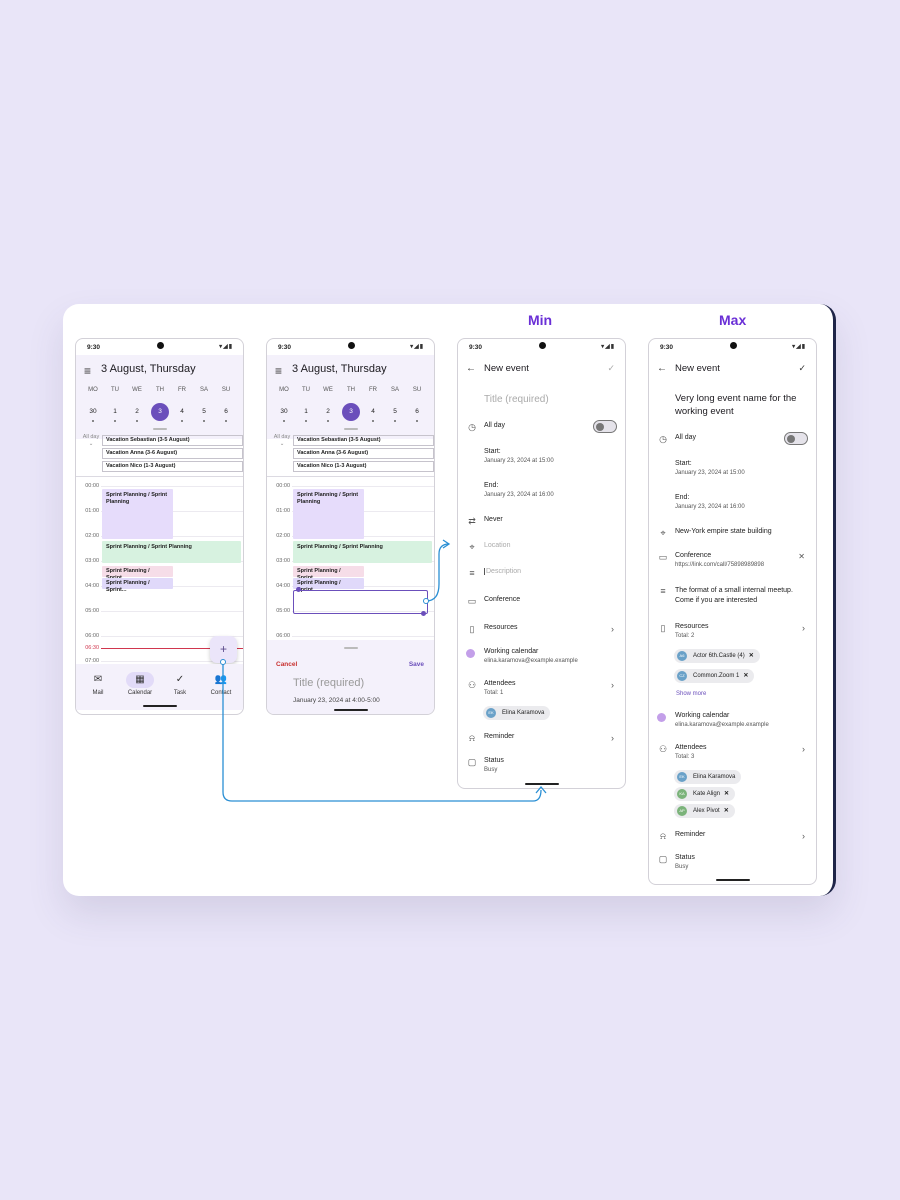 This screenshot has width=900, height=1200. I want to click on task-icon: ✓, so click(180, 679).